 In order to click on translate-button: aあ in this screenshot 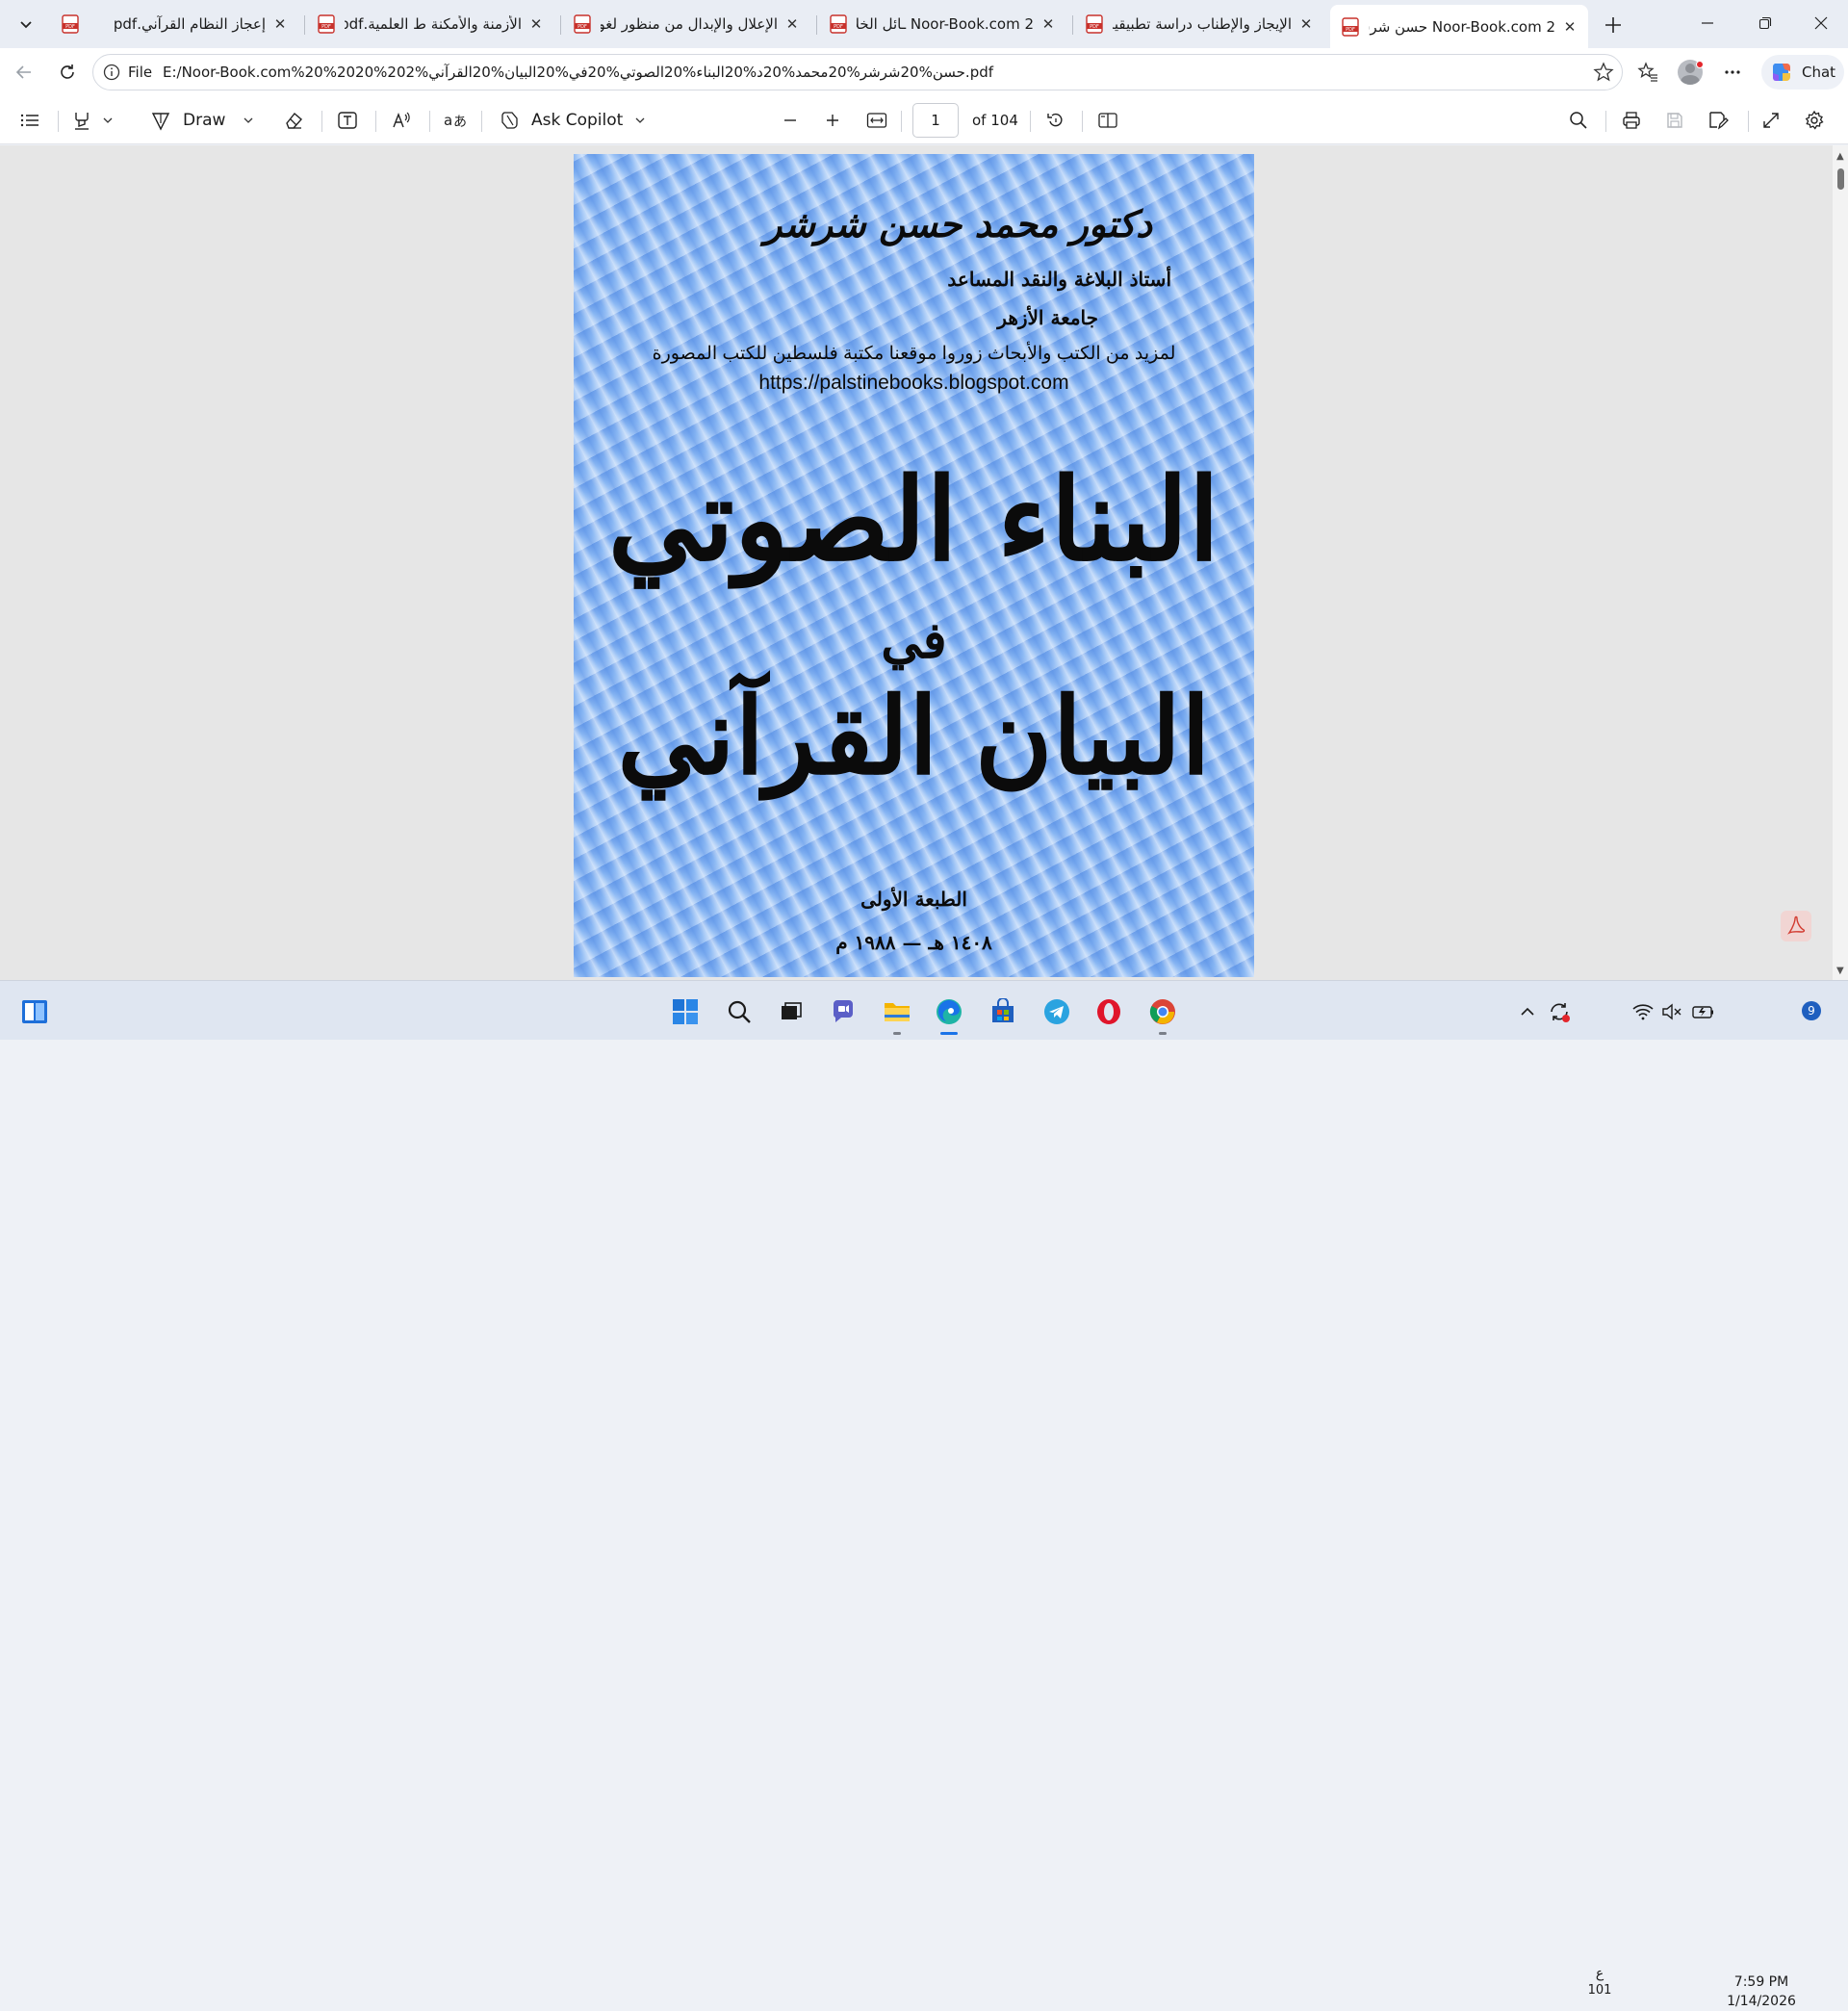, I will do `click(454, 120)`.